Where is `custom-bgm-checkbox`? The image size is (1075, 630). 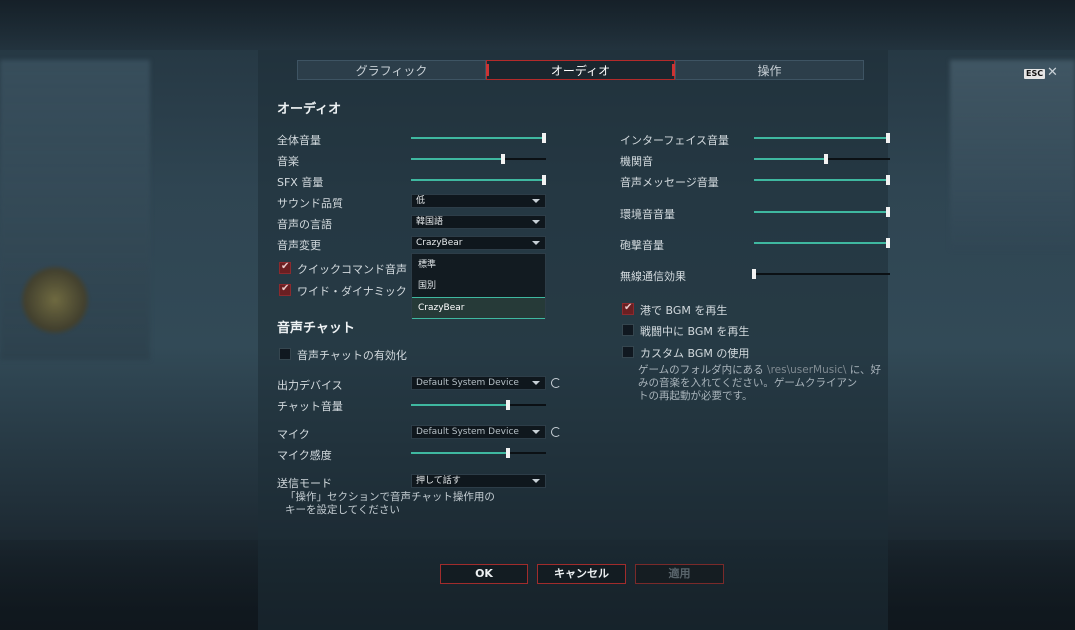 custom-bgm-checkbox is located at coordinates (628, 352).